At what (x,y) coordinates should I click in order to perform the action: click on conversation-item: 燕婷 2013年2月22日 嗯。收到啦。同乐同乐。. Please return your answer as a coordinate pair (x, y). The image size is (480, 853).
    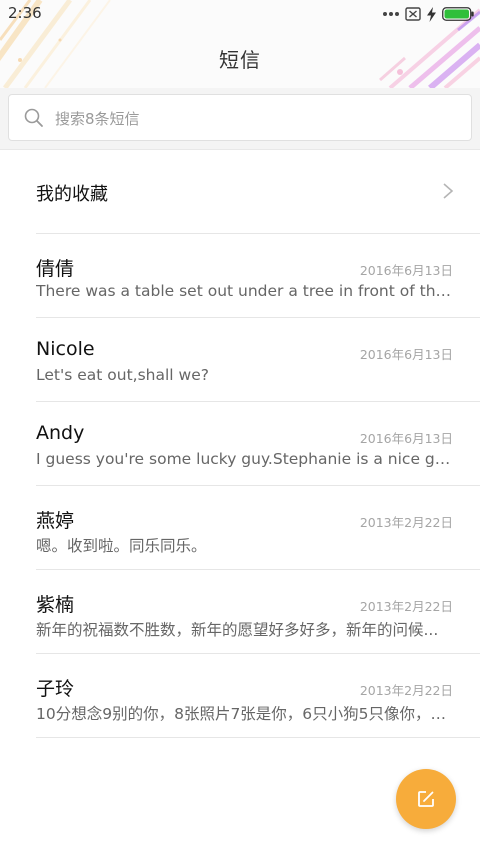
    Looking at the image, I should click on (240, 528).